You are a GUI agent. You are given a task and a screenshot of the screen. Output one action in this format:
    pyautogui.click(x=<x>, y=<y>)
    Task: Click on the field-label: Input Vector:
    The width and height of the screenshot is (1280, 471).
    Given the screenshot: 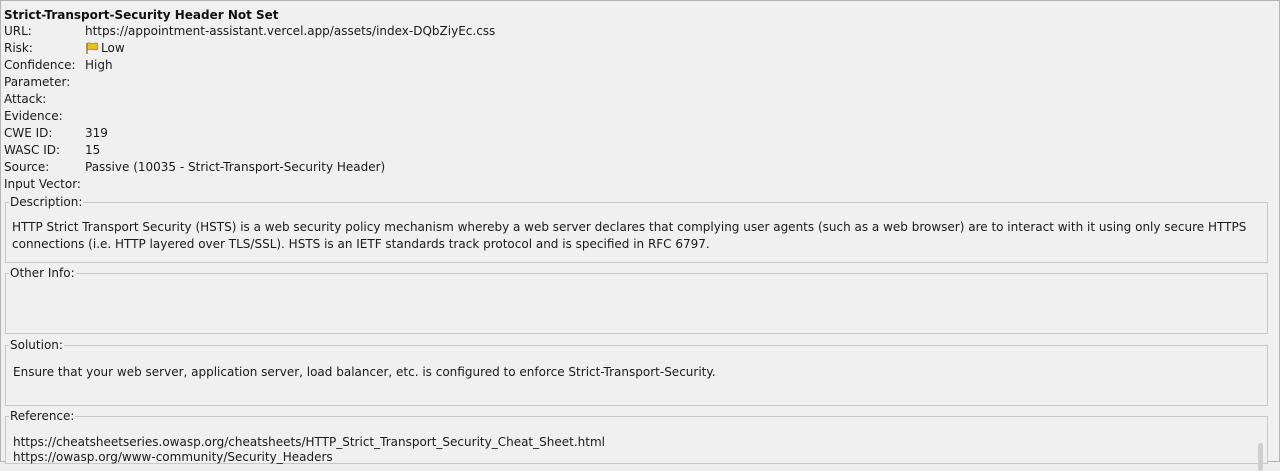 What is the action you would take?
    pyautogui.click(x=42, y=184)
    